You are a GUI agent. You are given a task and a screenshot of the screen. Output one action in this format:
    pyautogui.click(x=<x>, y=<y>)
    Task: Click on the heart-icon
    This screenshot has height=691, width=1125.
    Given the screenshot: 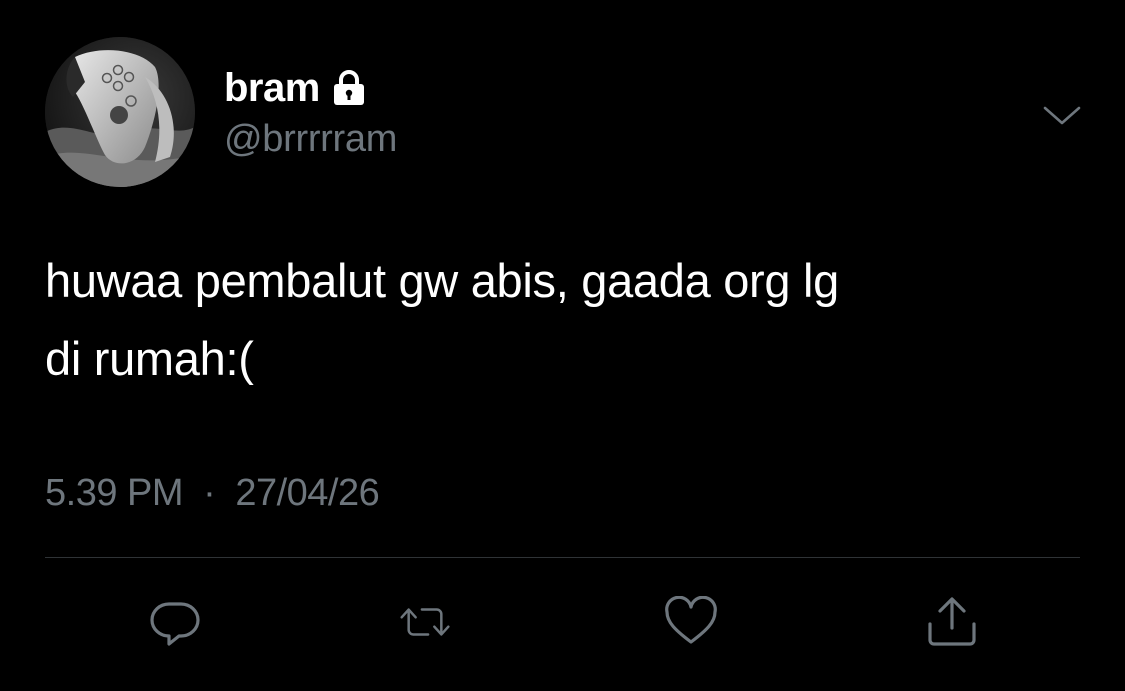 What is the action you would take?
    pyautogui.click(x=691, y=620)
    